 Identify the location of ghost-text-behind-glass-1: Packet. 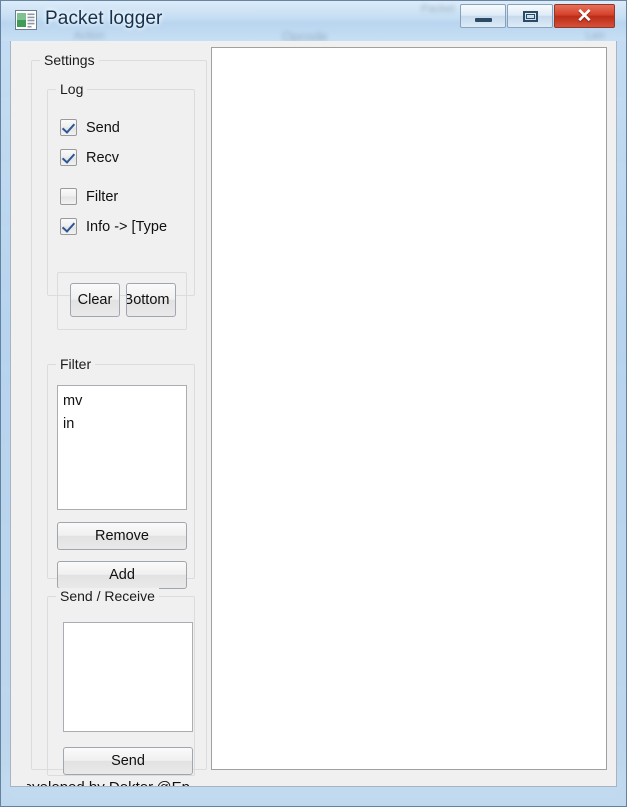
(438, 9).